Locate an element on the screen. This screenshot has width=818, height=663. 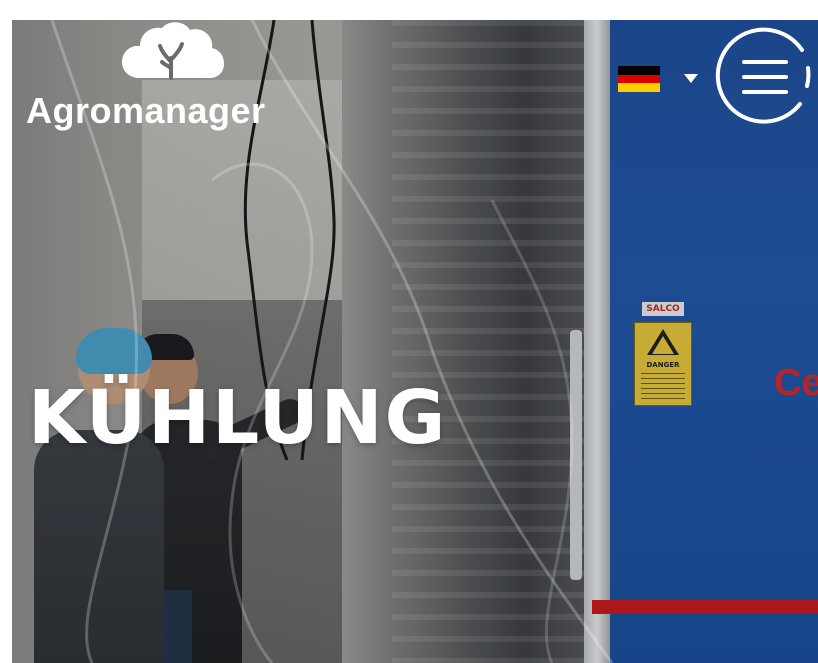
logo-text: Agromanager is located at coordinates (146, 110).